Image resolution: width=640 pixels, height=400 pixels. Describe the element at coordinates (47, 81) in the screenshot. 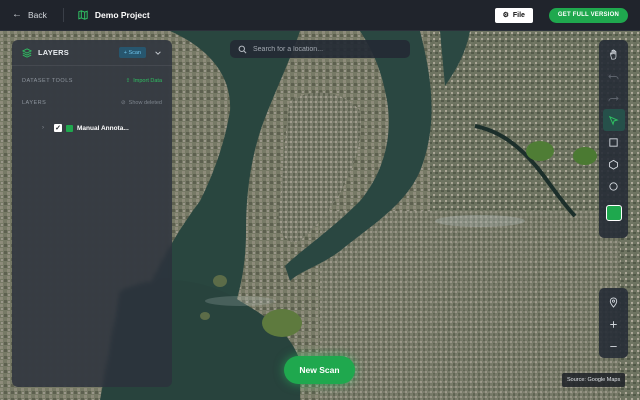

I see `dataset-tools-label: DATASET TOOLS` at that location.